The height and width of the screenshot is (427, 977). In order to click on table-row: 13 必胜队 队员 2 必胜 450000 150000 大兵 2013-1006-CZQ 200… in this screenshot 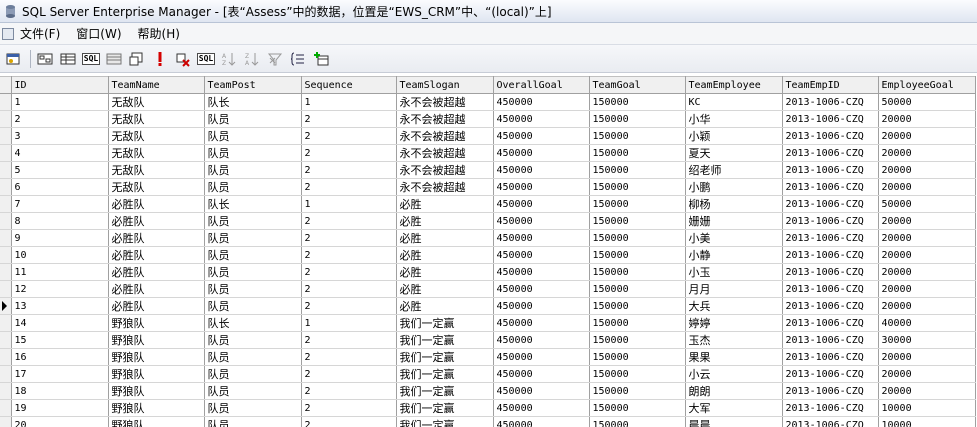, I will do `click(488, 306)`.